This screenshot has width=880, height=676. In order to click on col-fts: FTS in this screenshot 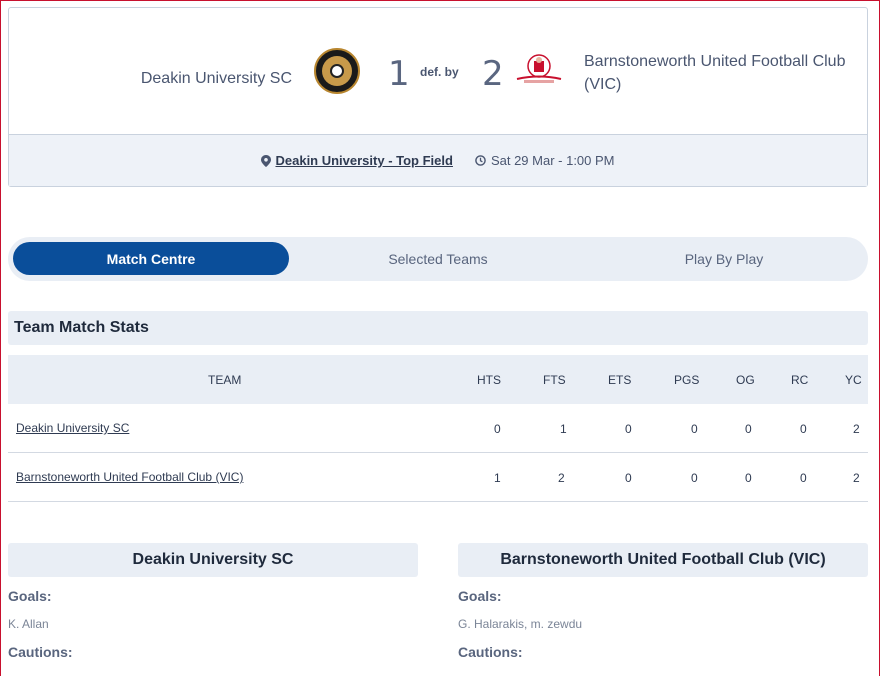, I will do `click(554, 380)`.